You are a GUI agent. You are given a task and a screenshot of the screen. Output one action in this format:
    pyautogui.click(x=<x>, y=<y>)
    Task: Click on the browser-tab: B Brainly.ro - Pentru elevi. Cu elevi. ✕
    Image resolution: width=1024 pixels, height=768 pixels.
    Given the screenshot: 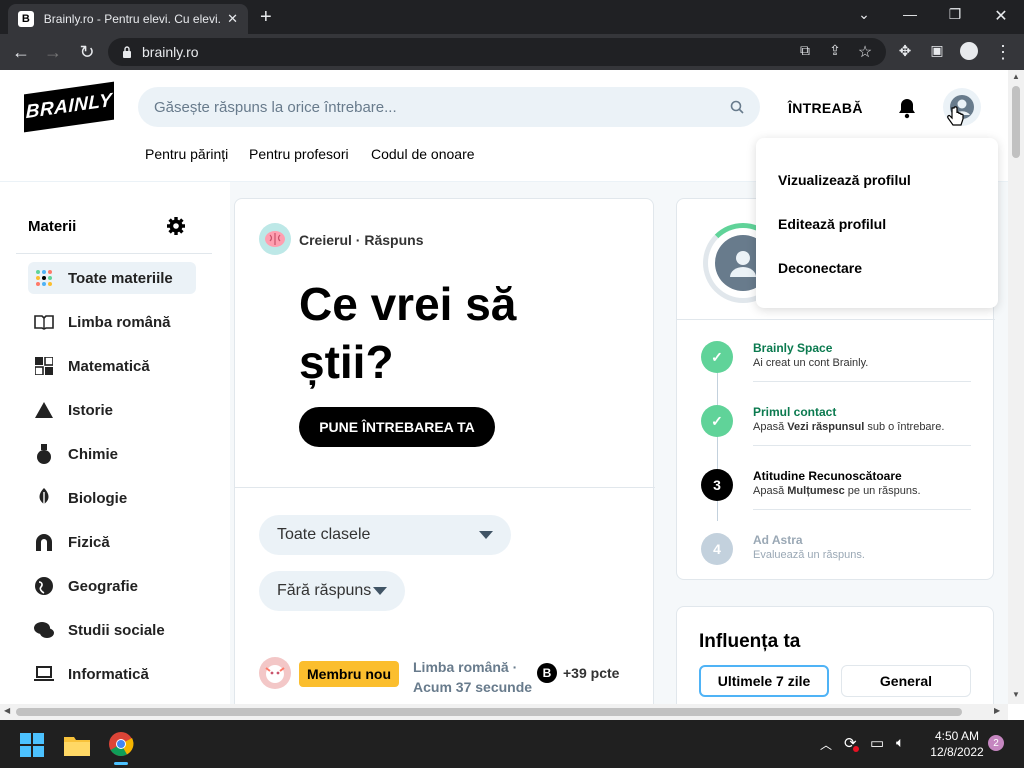 What is the action you would take?
    pyautogui.click(x=128, y=19)
    